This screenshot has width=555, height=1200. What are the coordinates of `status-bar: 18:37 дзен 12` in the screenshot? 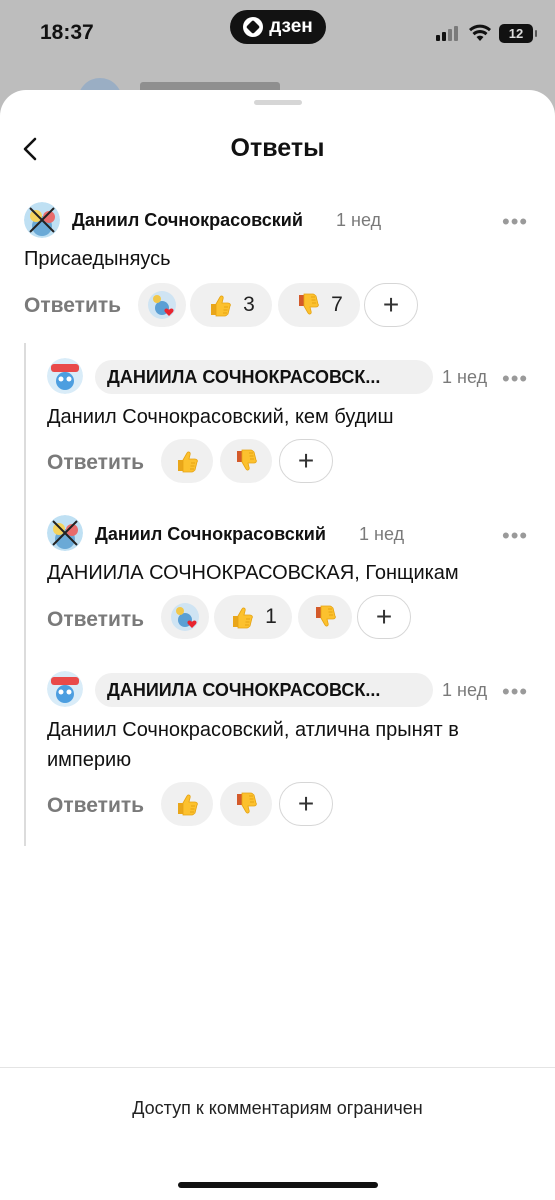 It's located at (277, 32).